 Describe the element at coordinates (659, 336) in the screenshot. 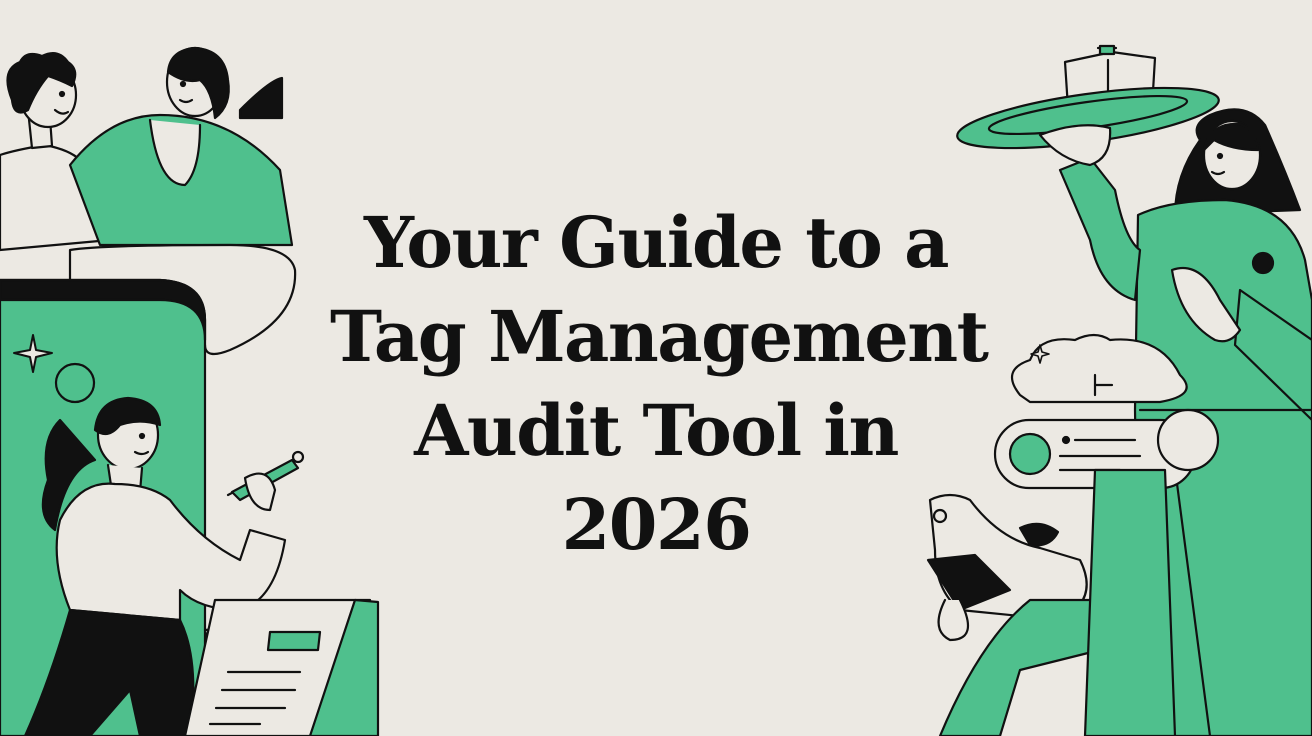

I see `title-line-2: Tag Management` at that location.